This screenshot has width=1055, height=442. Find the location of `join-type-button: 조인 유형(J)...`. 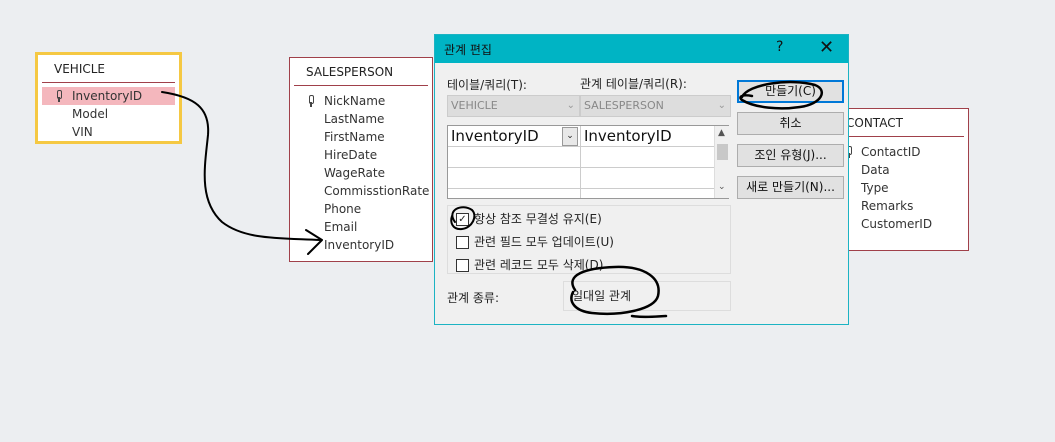

join-type-button: 조인 유형(J)... is located at coordinates (790, 155).